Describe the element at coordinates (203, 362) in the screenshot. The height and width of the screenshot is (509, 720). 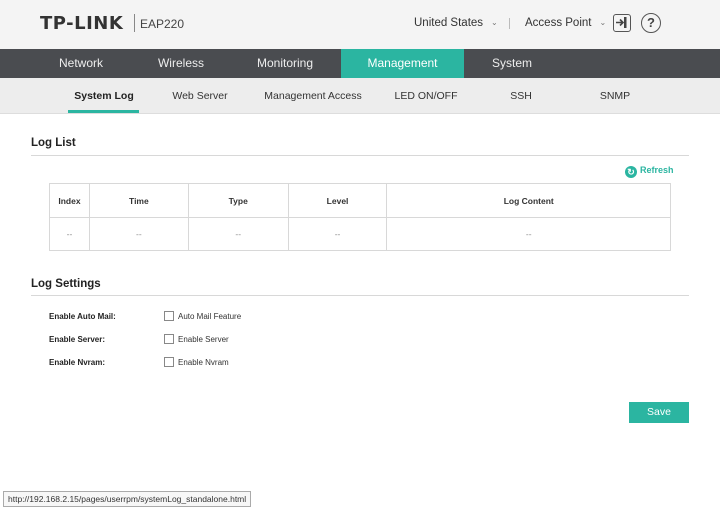
I see `nvram-checkbox-label: Enable Nvram` at that location.